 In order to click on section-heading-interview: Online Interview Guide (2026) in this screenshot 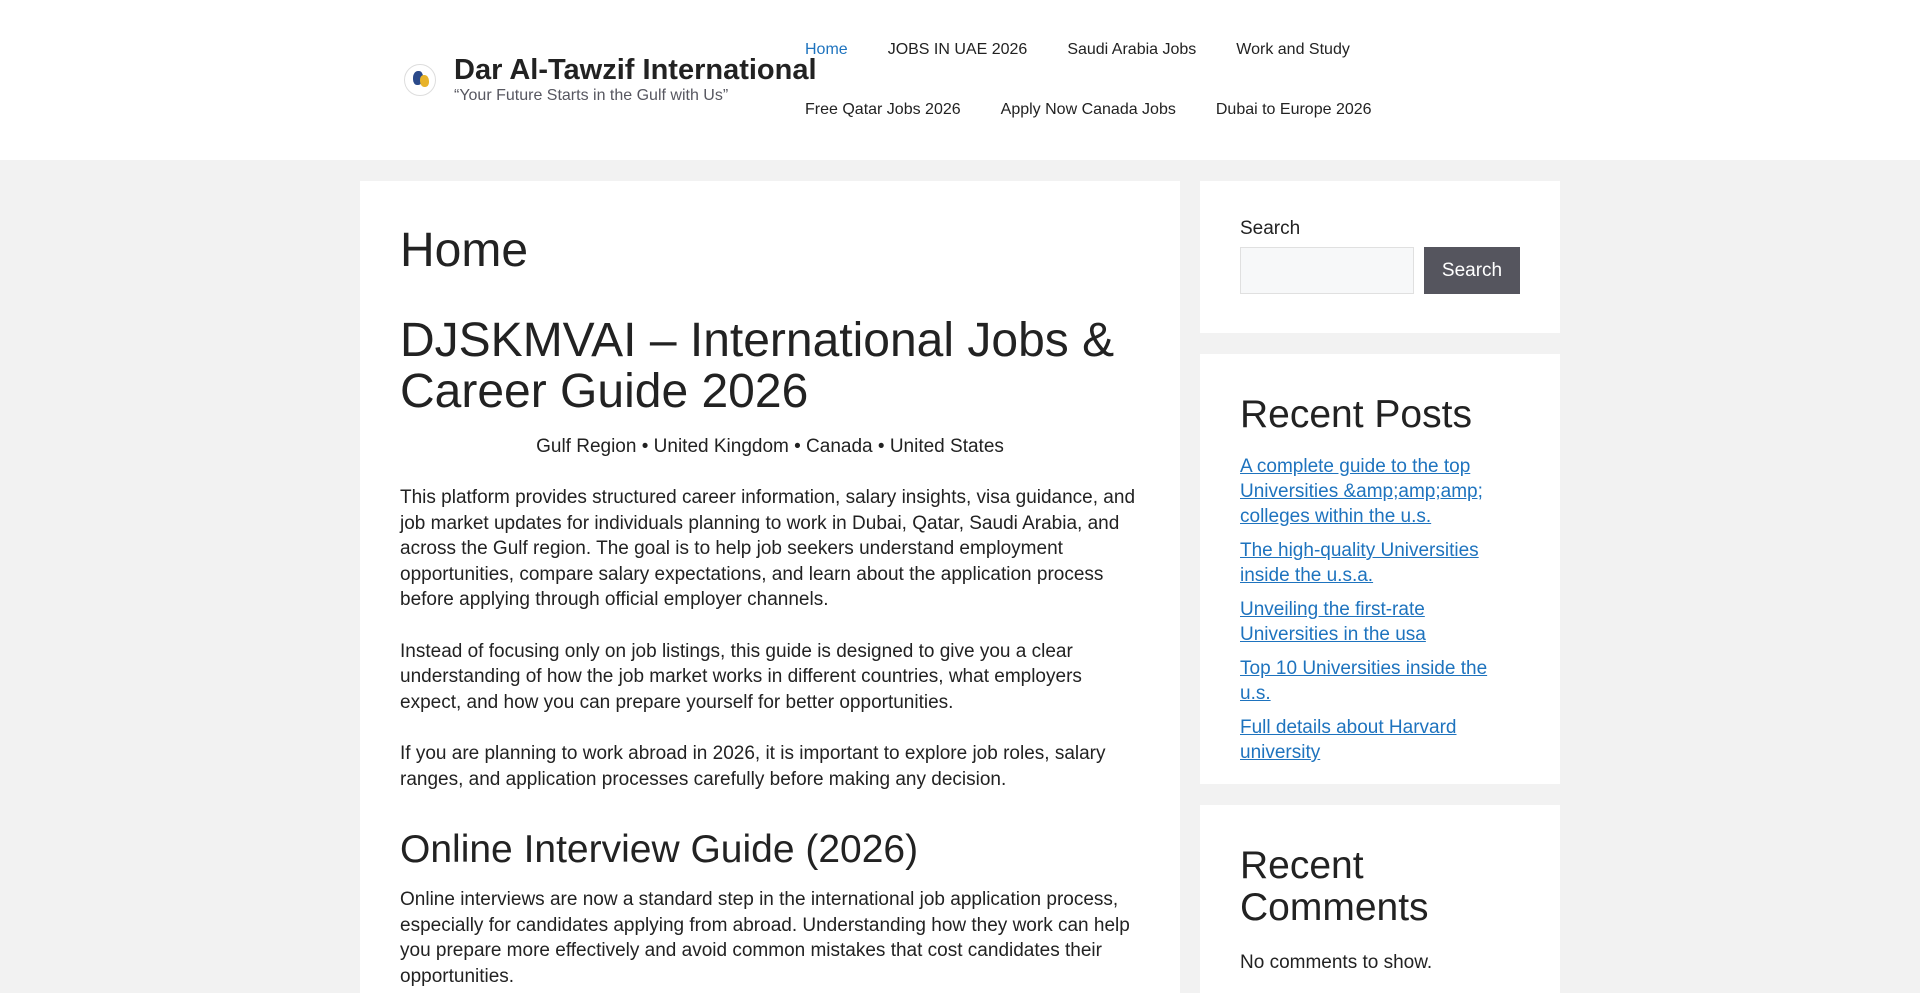, I will do `click(659, 849)`.